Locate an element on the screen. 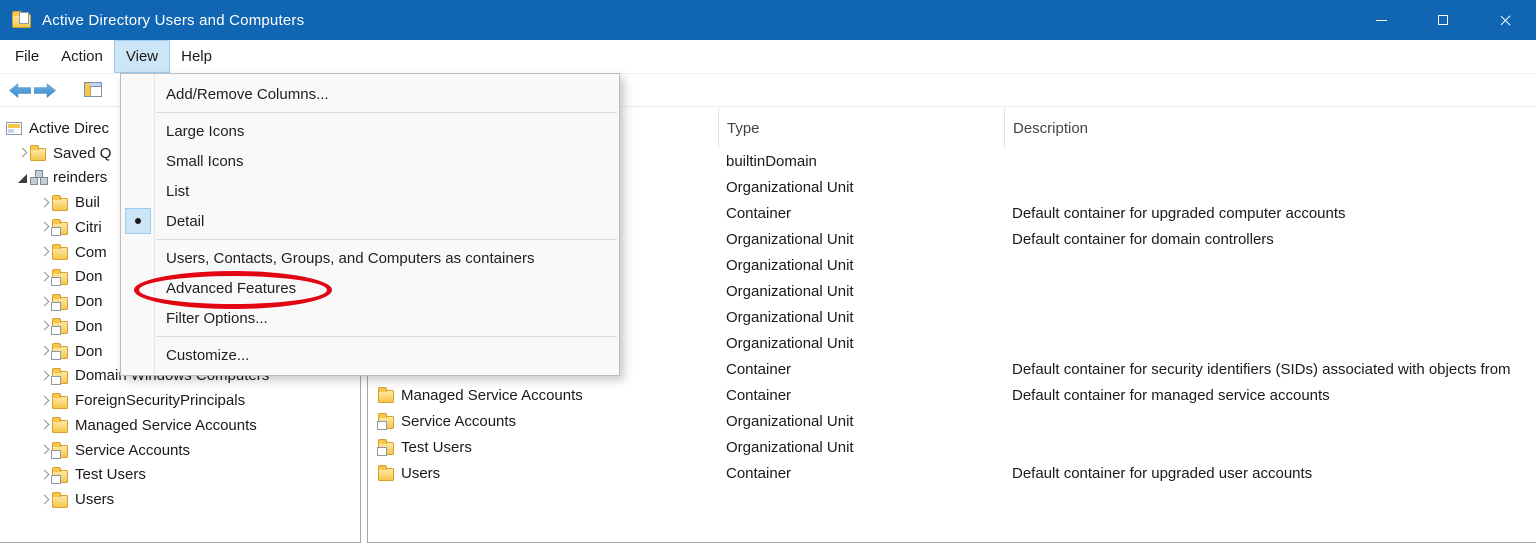  table-row: Service Accounts Organizational Unit is located at coordinates (952, 421).